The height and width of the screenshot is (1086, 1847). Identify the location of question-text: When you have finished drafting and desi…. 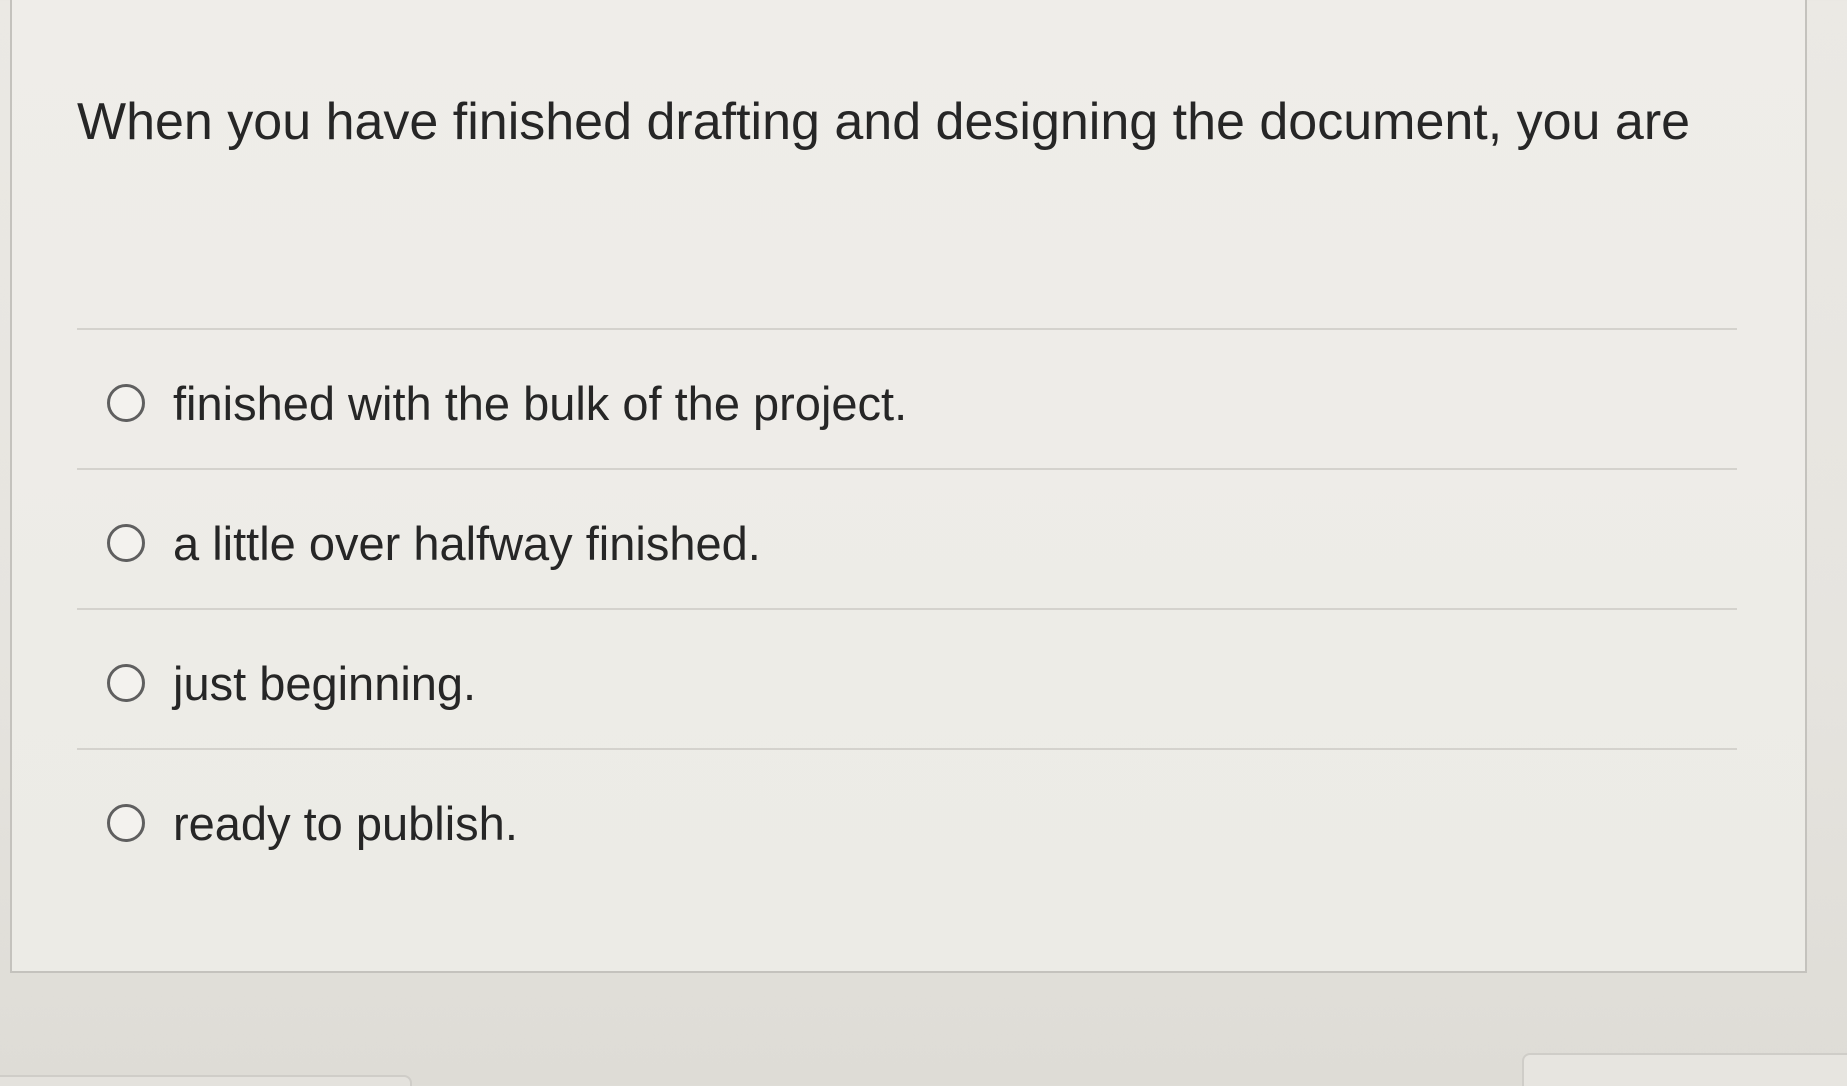
(884, 122).